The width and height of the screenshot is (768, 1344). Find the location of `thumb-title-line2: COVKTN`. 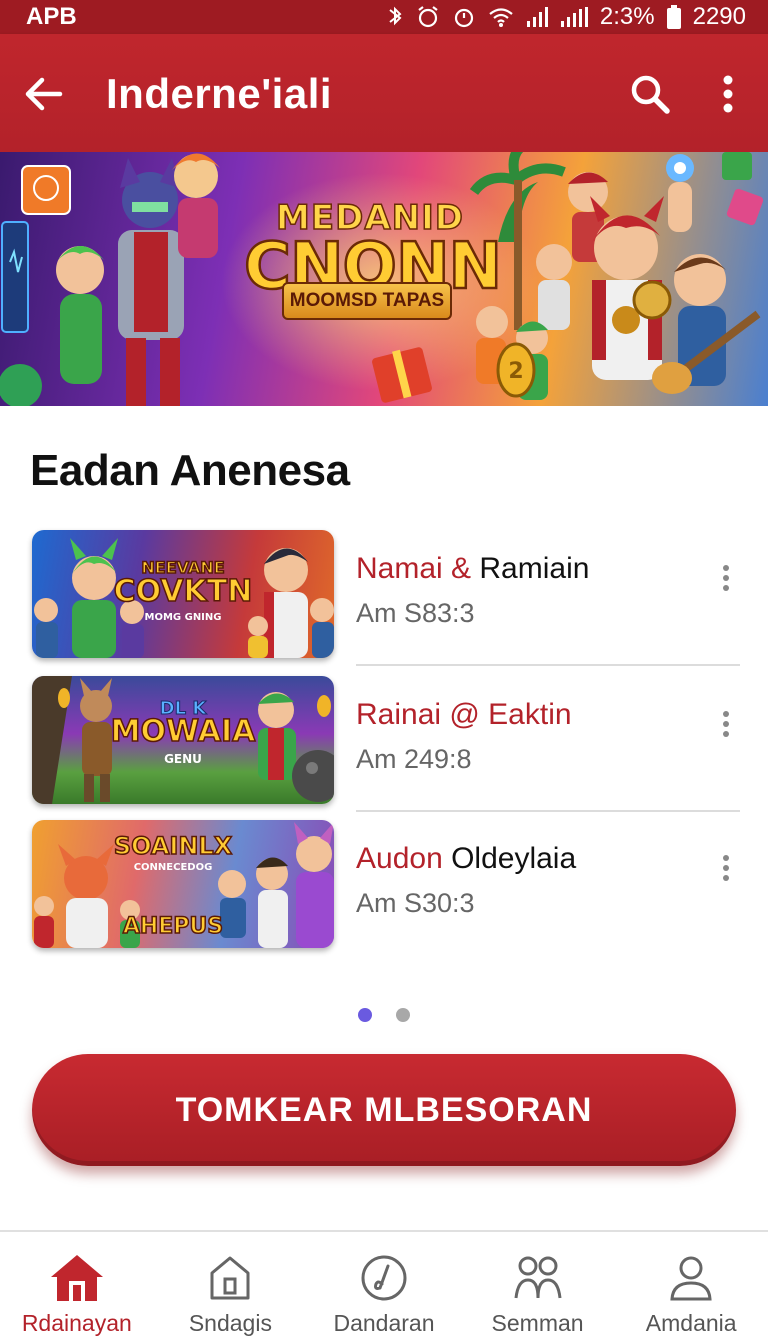

thumb-title-line2: COVKTN is located at coordinates (183, 591).